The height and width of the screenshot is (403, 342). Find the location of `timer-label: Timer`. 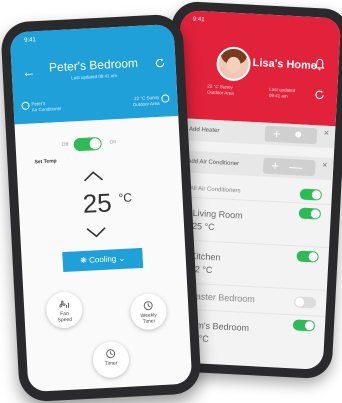

timer-label: Timer is located at coordinates (111, 364).